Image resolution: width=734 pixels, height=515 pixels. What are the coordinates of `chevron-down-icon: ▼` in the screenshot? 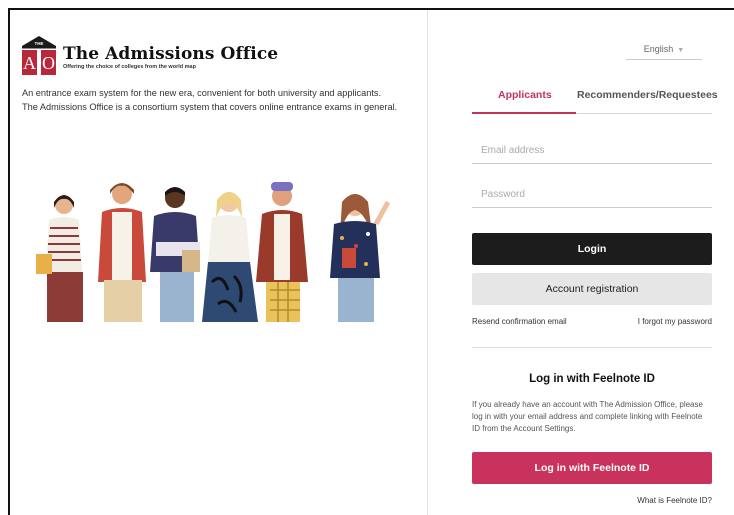 It's located at (681, 50).